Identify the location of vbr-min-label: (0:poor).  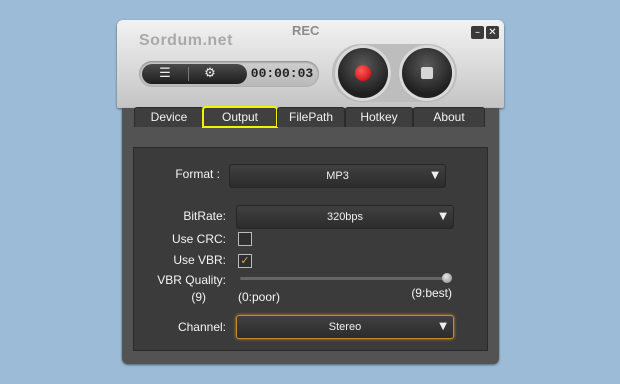
(259, 297).